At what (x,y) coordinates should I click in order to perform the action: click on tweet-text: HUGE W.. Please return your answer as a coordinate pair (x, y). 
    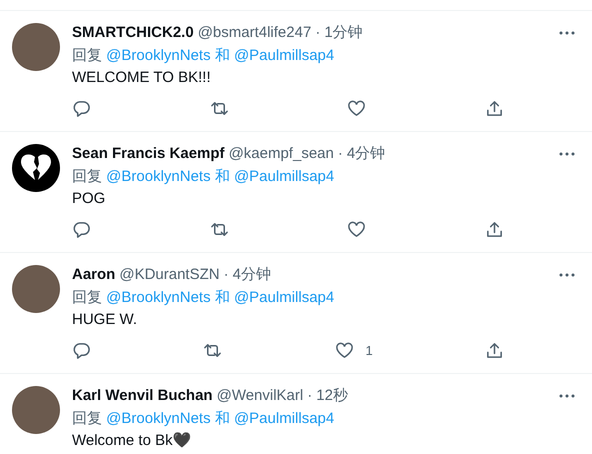
    Looking at the image, I should click on (105, 320).